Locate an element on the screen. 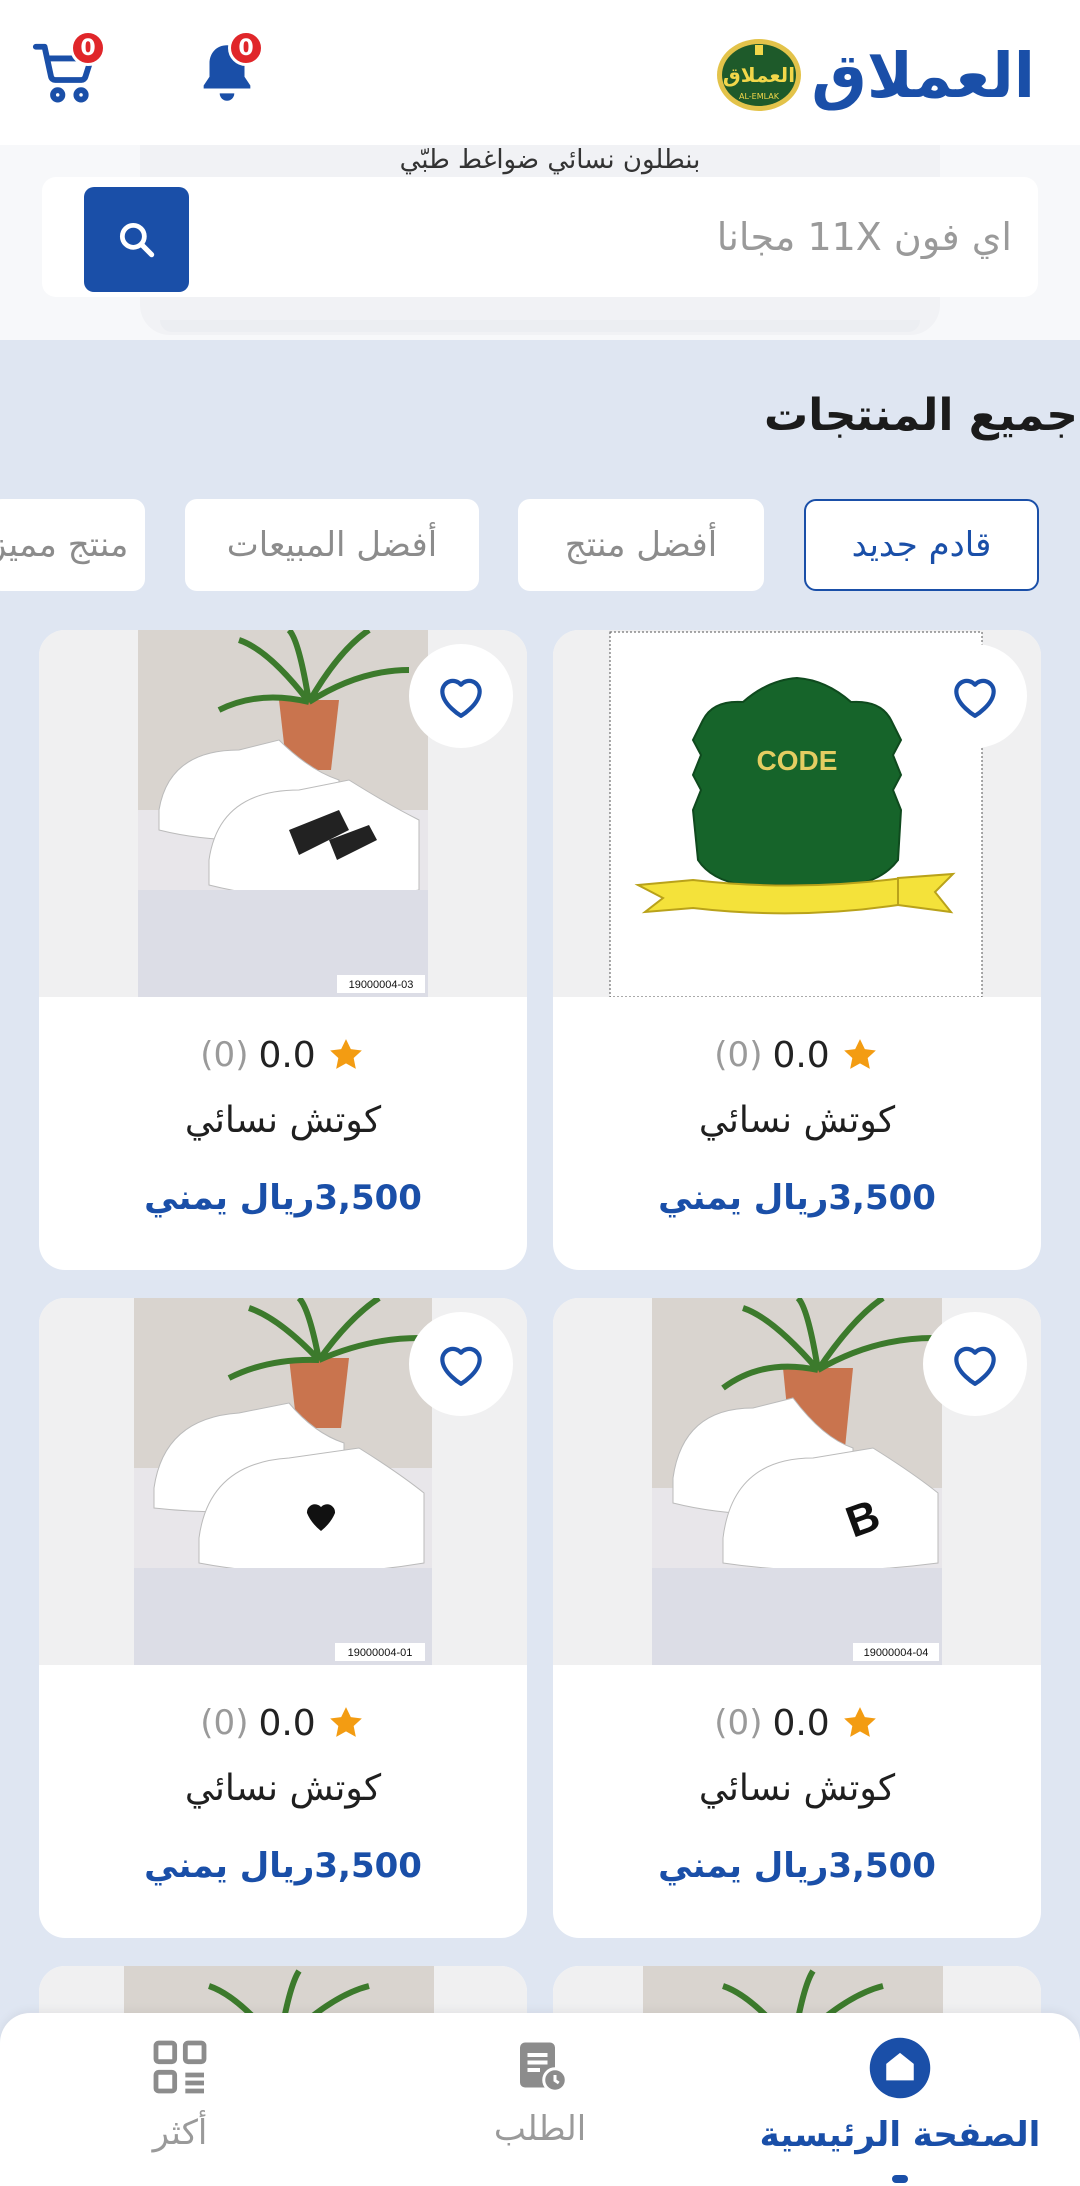  search-icon is located at coordinates (136, 239).